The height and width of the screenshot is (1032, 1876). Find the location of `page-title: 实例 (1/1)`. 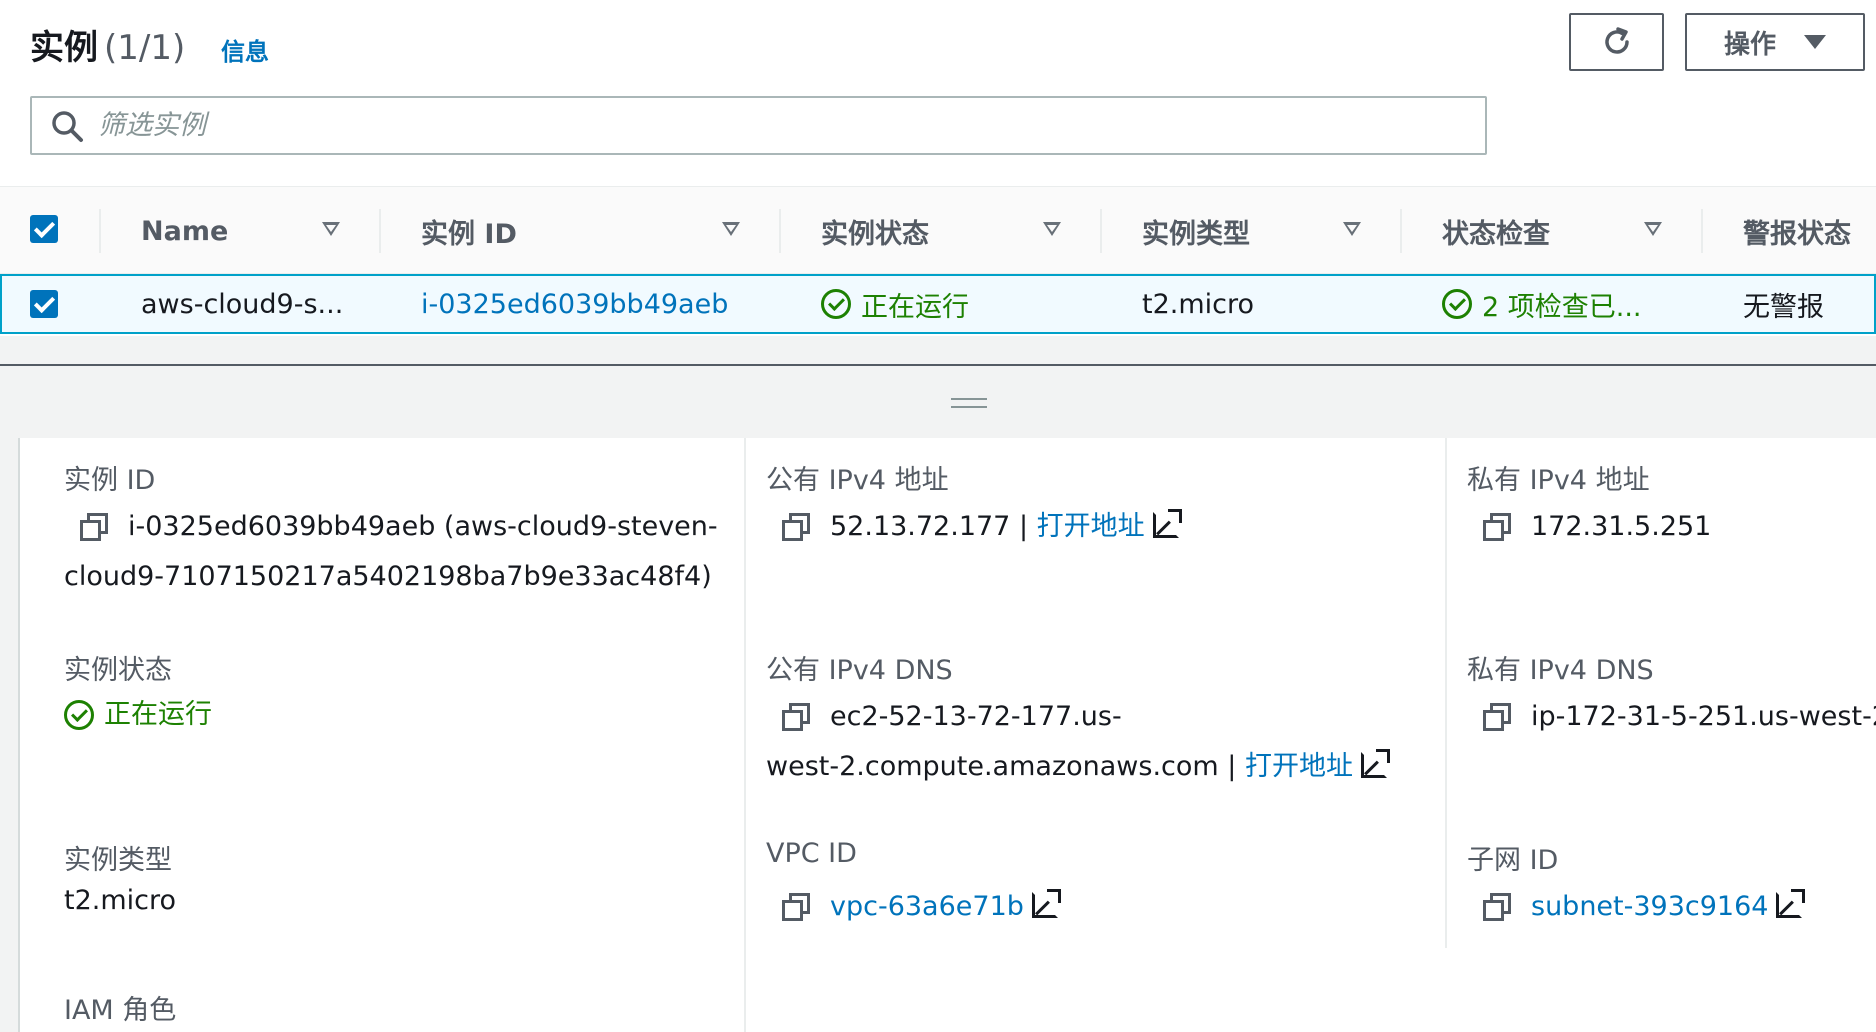

page-title: 实例 (1/1) is located at coordinates (107, 44).